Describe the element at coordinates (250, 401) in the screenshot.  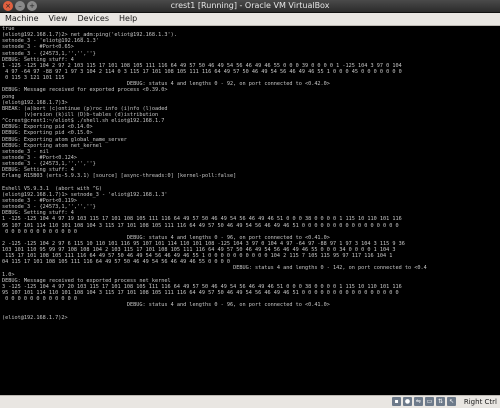
I see `status-bar: ▪ ● ⇋ ▭ ⇅ ↖ Right Ctrl` at that location.